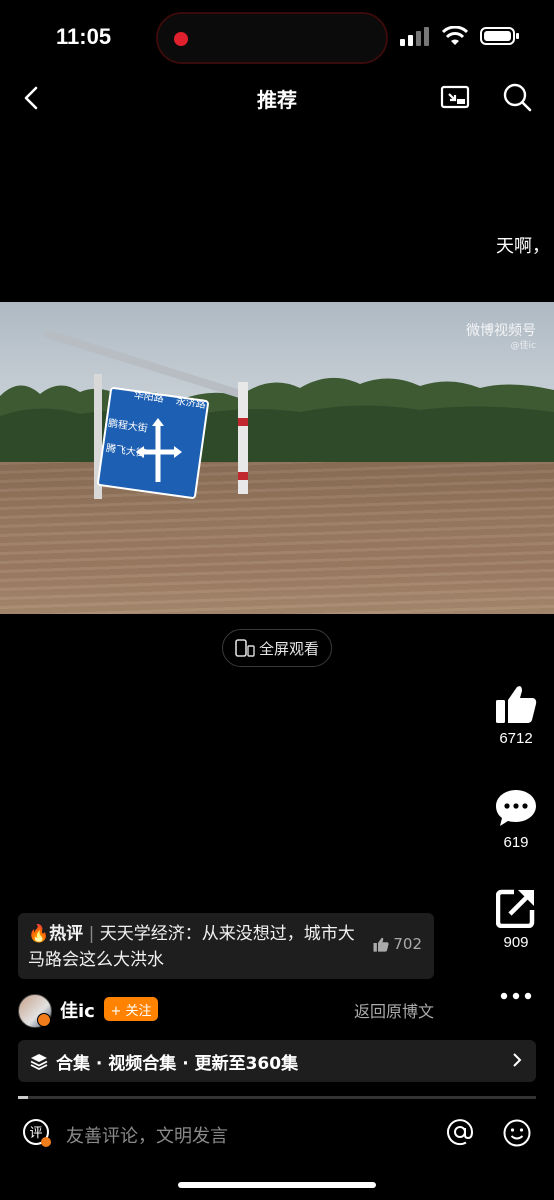 The width and height of the screenshot is (554, 1200). I want to click on like-action: 6712, so click(516, 715).